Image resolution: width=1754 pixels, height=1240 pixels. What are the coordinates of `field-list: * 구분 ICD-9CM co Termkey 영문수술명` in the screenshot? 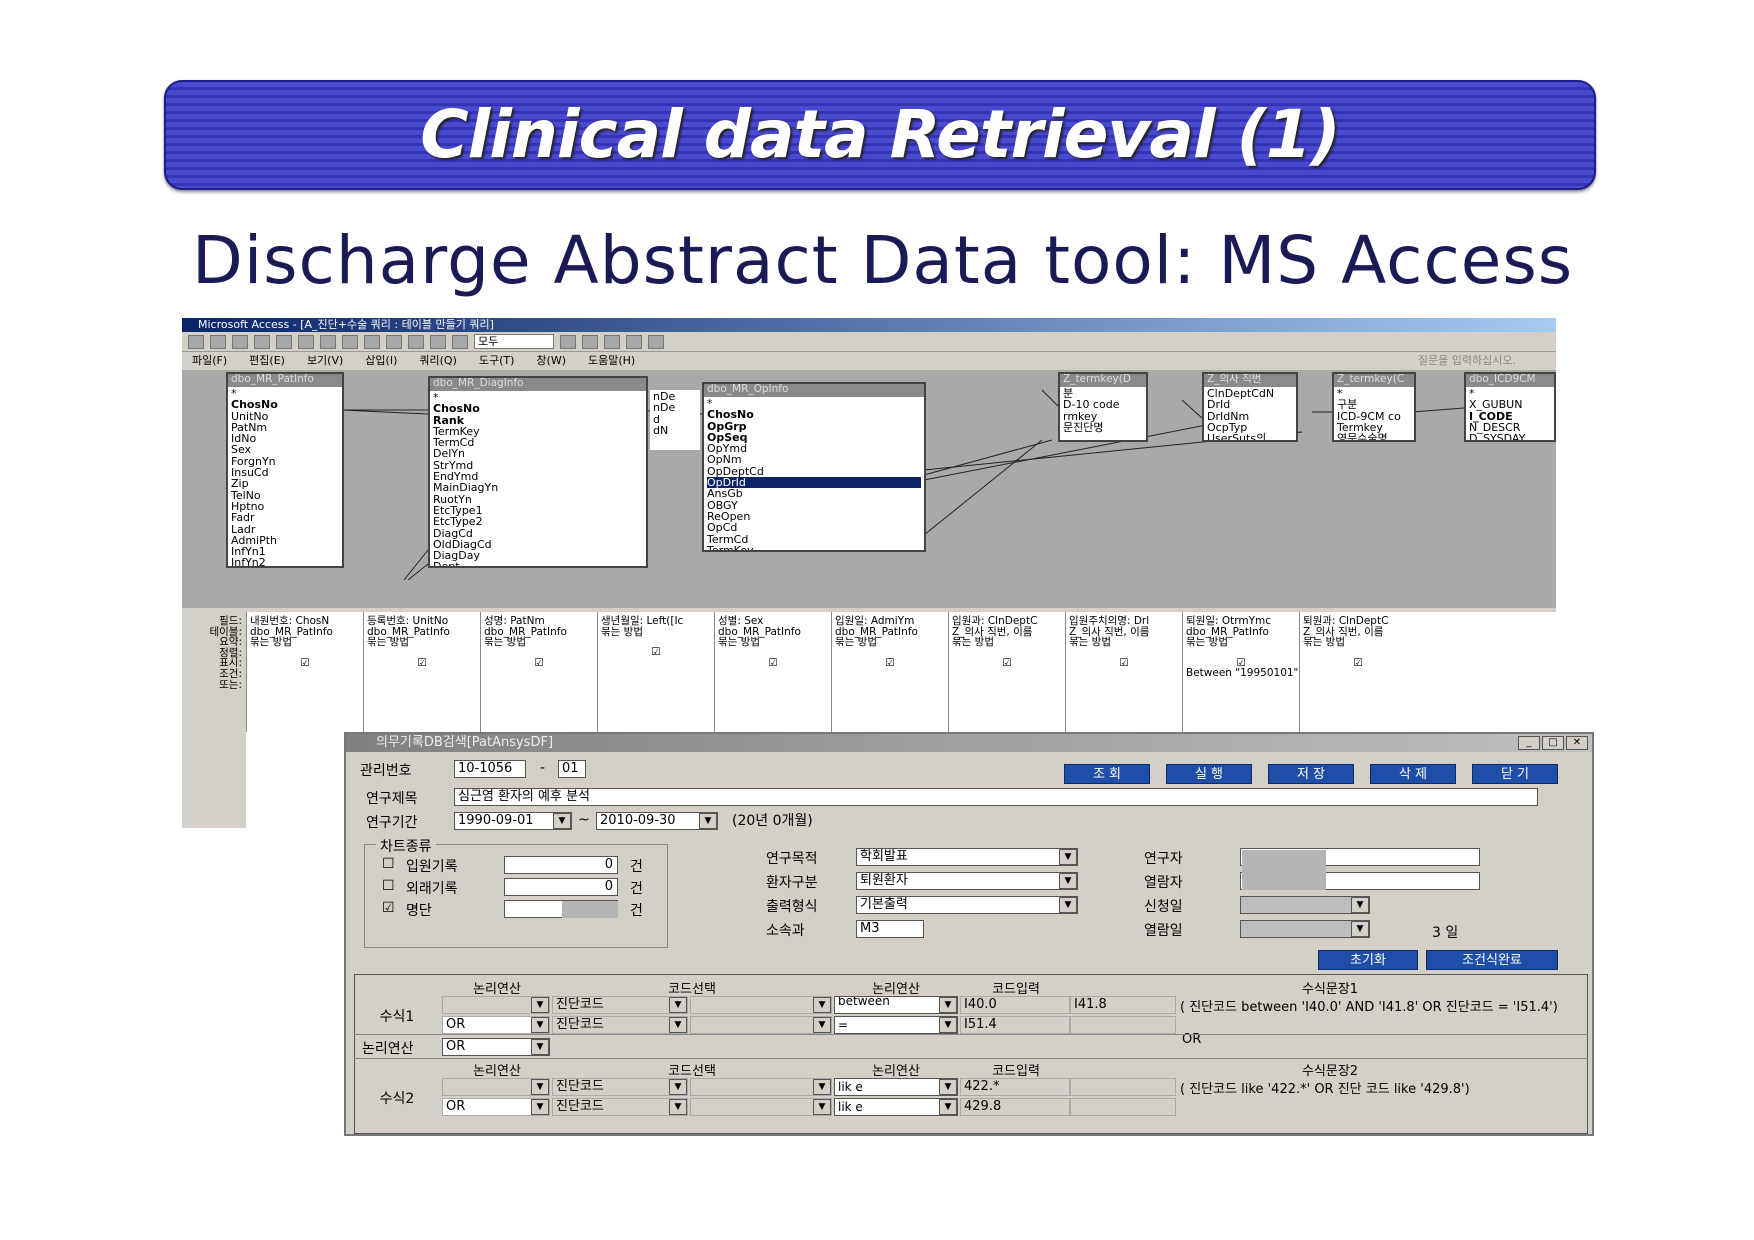 It's located at (1374, 413).